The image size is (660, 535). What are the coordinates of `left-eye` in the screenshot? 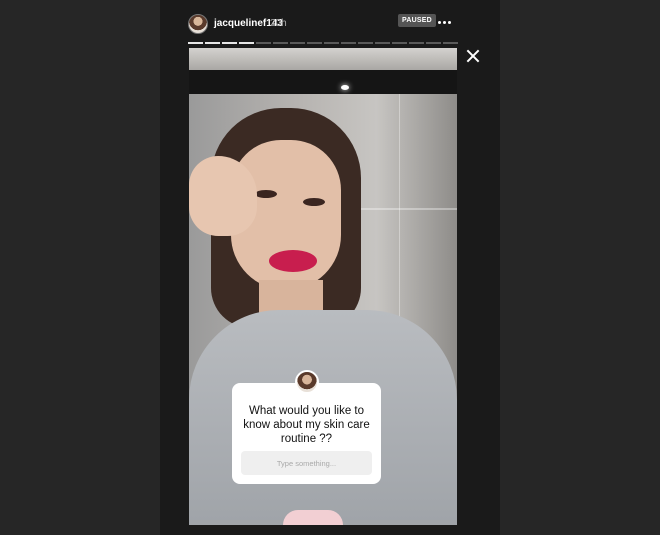 It's located at (266, 194).